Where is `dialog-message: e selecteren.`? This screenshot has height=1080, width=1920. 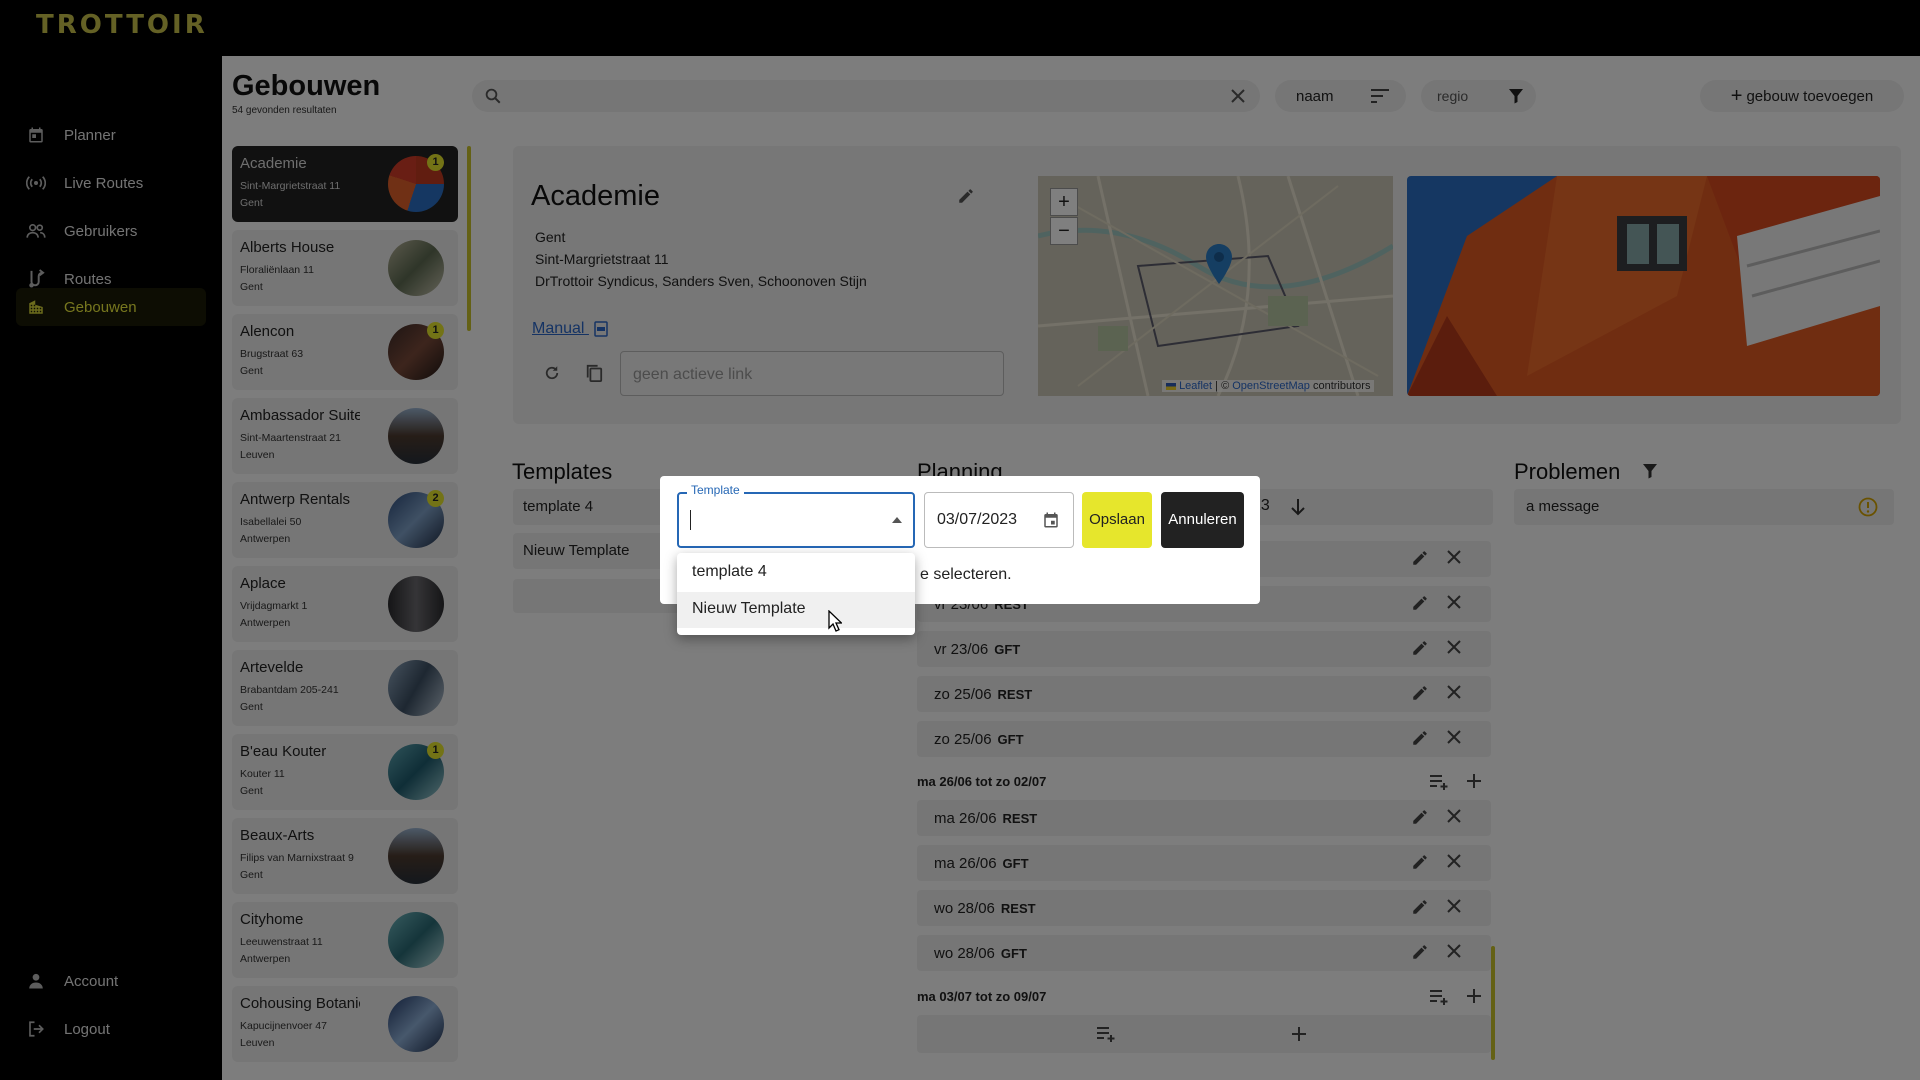 dialog-message: e selecteren. is located at coordinates (966, 574).